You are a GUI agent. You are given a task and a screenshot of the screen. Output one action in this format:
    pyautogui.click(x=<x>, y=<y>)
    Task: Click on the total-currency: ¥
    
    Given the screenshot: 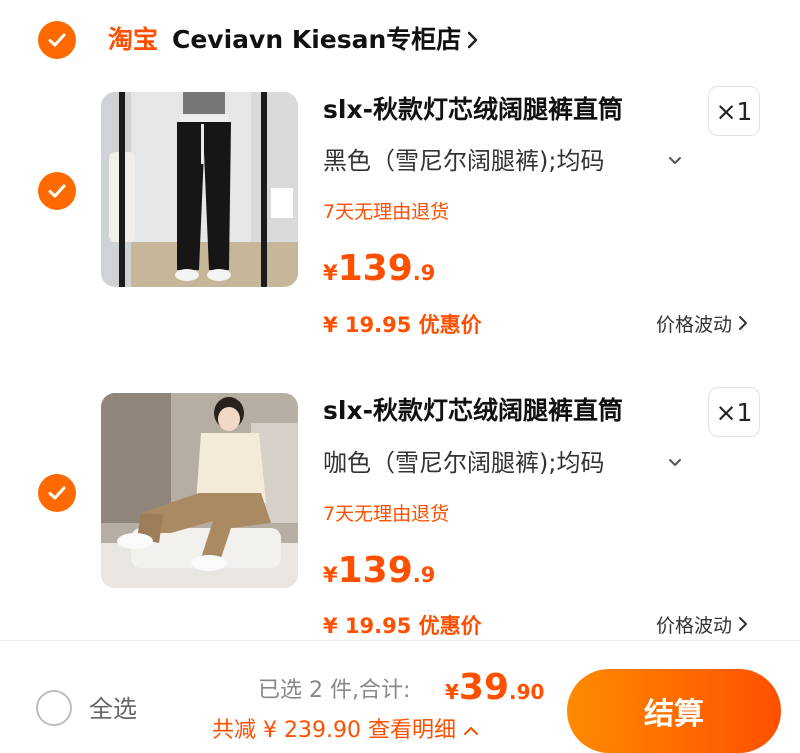 What is the action you would take?
    pyautogui.click(x=452, y=692)
    